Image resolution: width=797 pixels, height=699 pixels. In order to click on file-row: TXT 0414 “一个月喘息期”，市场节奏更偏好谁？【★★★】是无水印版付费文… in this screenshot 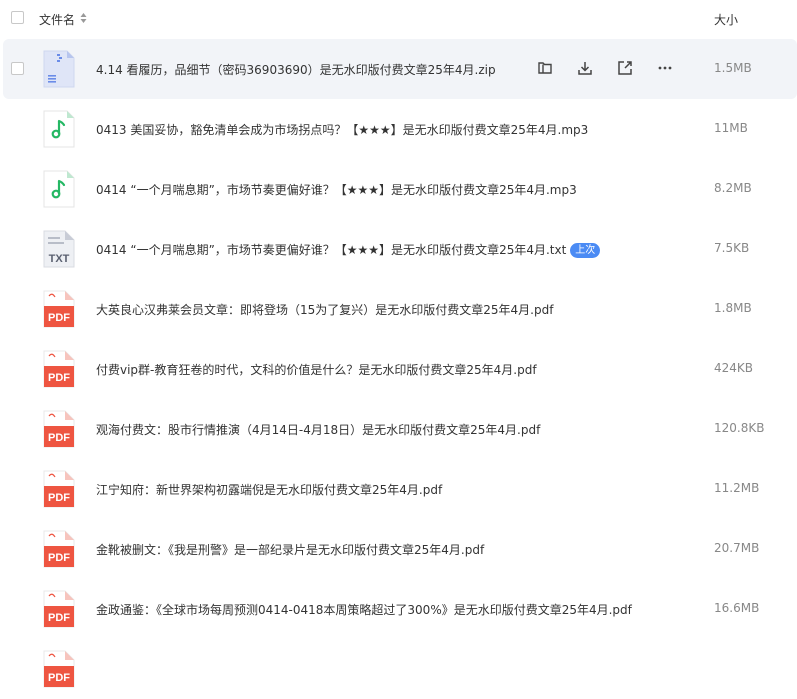, I will do `click(398, 249)`.